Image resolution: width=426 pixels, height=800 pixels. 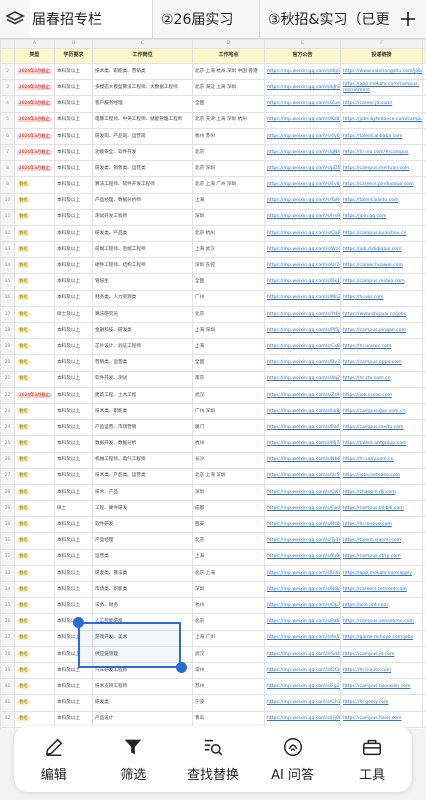 I want to click on apply-link: https://hr.unisoc.com, so click(x=381, y=347).